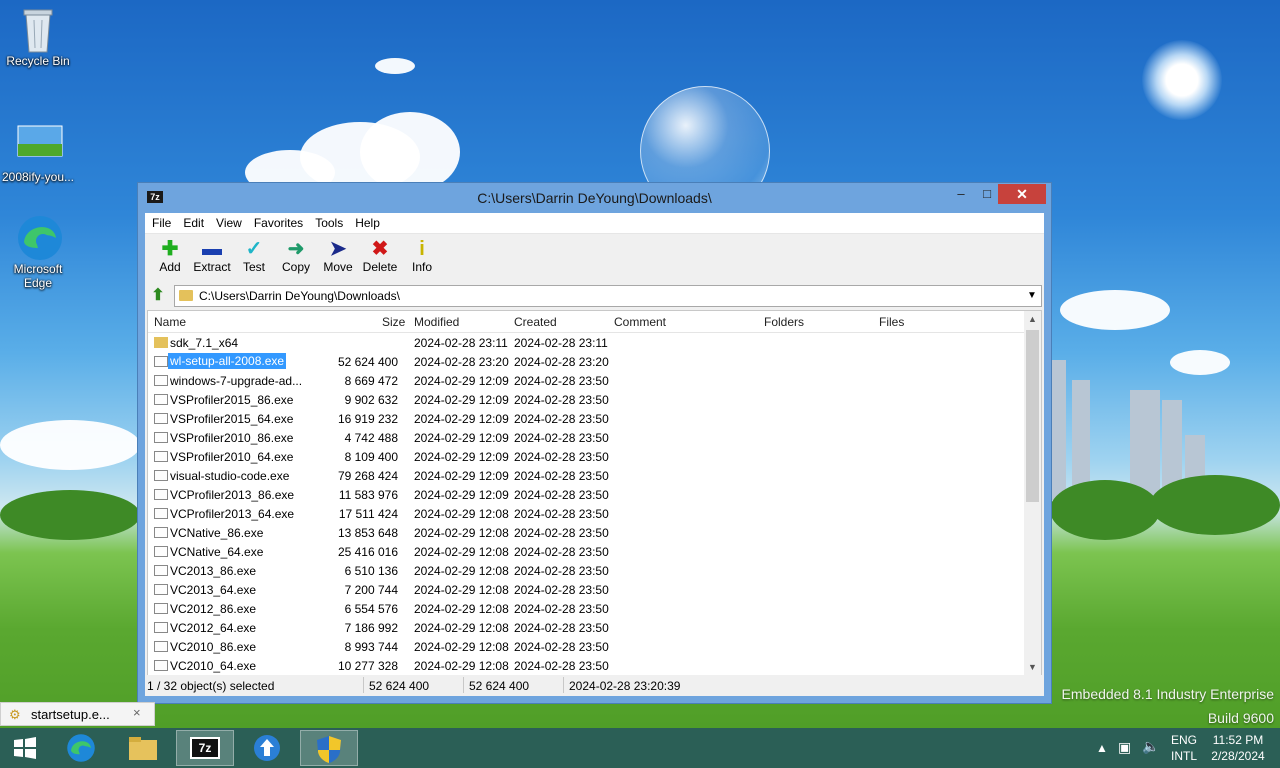 Image resolution: width=1280 pixels, height=768 pixels. I want to click on chevron-down-icon: ▼, so click(1032, 295).